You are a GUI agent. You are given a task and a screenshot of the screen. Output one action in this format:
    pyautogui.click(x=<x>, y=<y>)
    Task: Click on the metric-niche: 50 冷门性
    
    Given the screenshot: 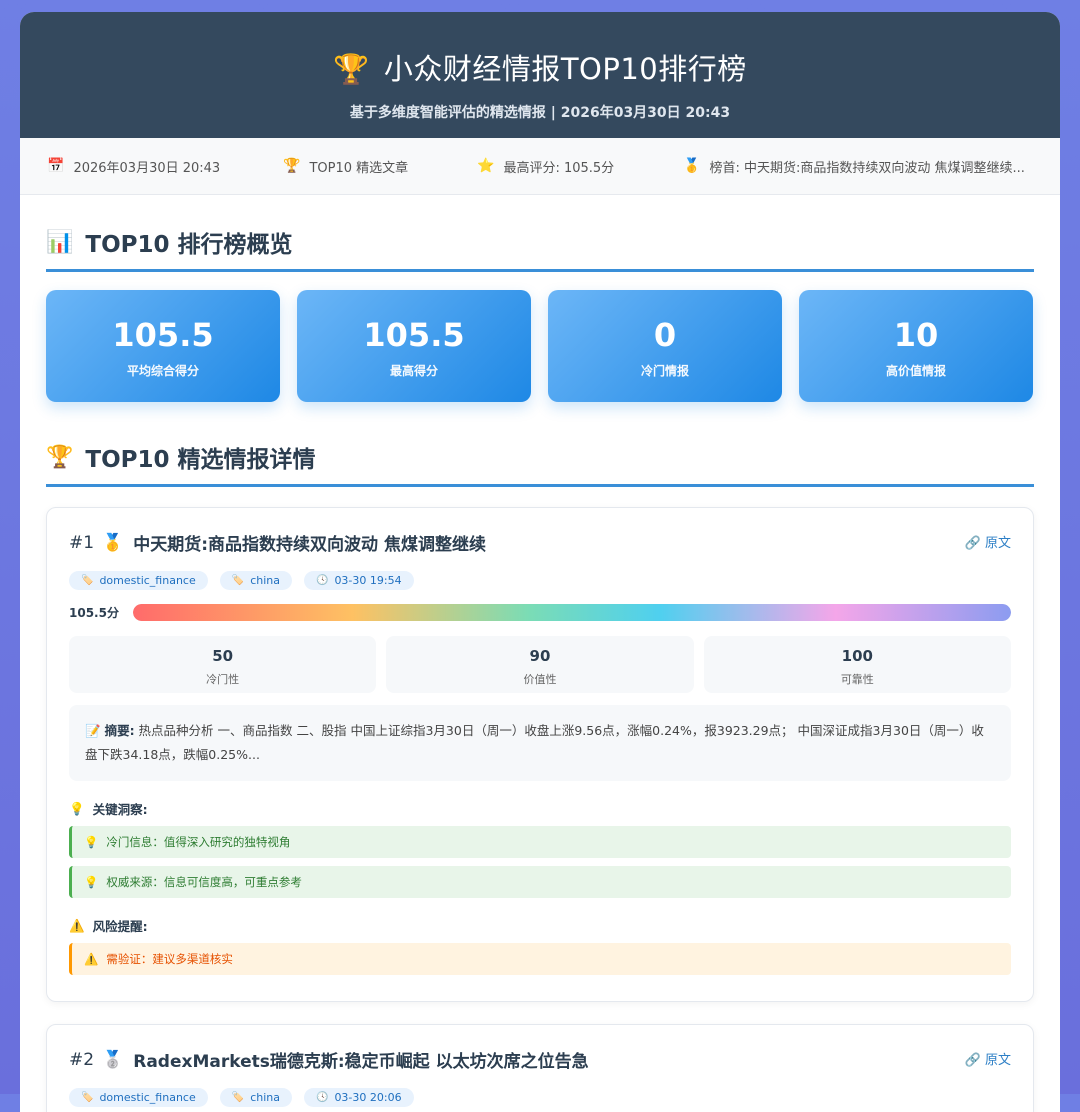 What is the action you would take?
    pyautogui.click(x=223, y=664)
    